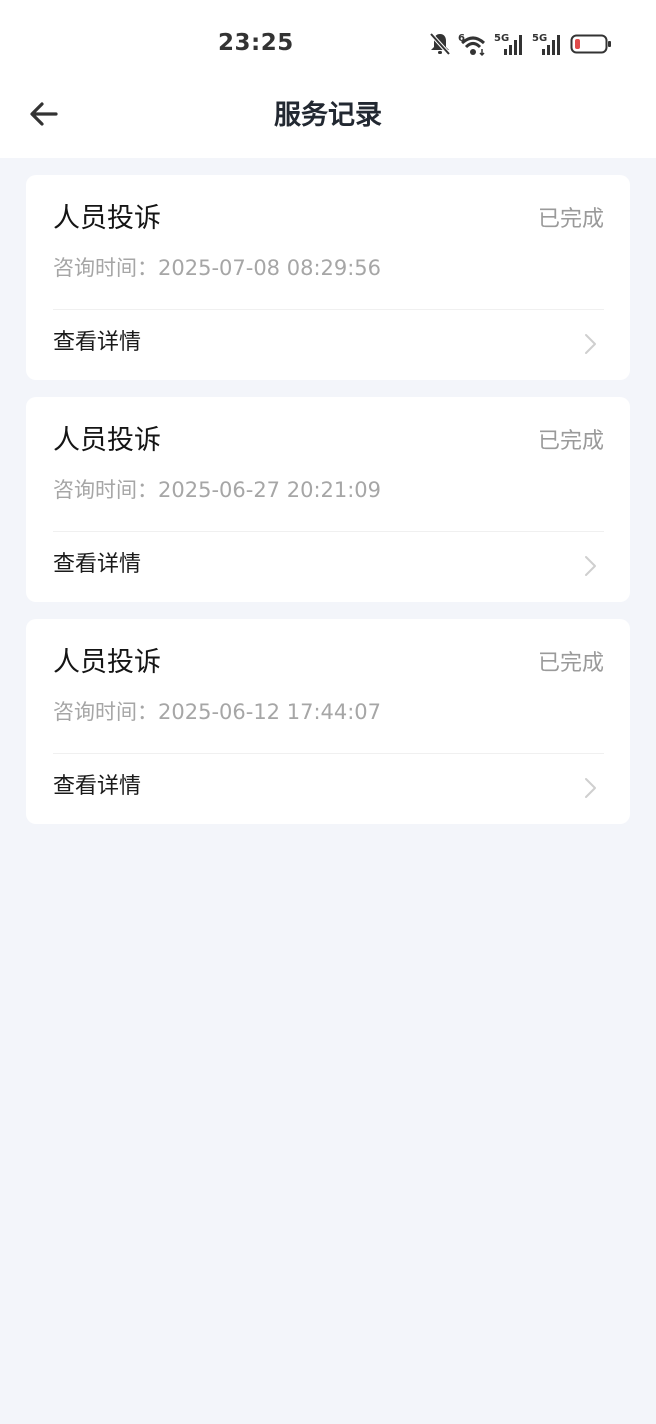 This screenshot has width=656, height=1424. What do you see at coordinates (328, 44) in the screenshot?
I see `status-bar: 23:25 6 5G 5G` at bounding box center [328, 44].